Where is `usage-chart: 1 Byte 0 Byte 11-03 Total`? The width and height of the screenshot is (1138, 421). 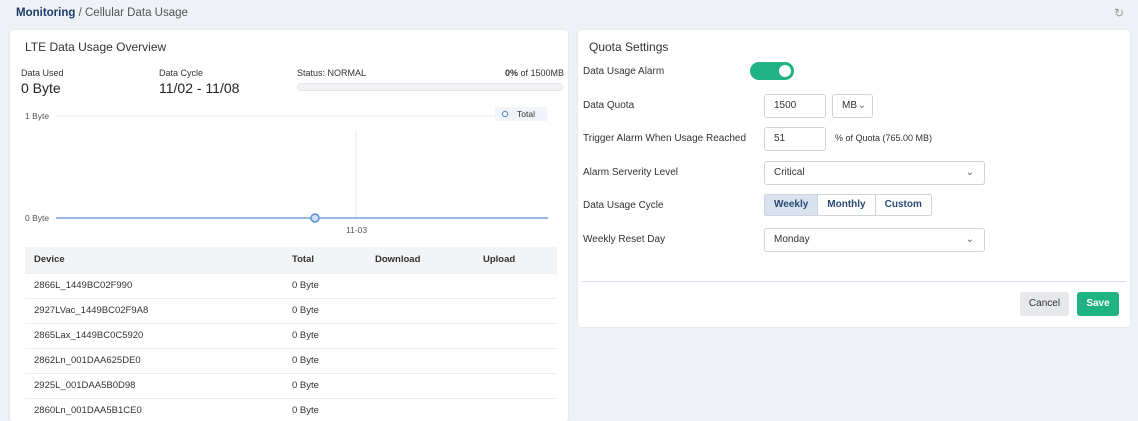 usage-chart: 1 Byte 0 Byte 11-03 Total is located at coordinates (286, 171).